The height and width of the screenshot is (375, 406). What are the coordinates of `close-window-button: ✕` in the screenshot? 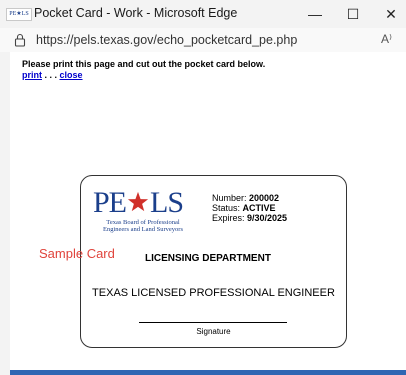 It's located at (391, 14).